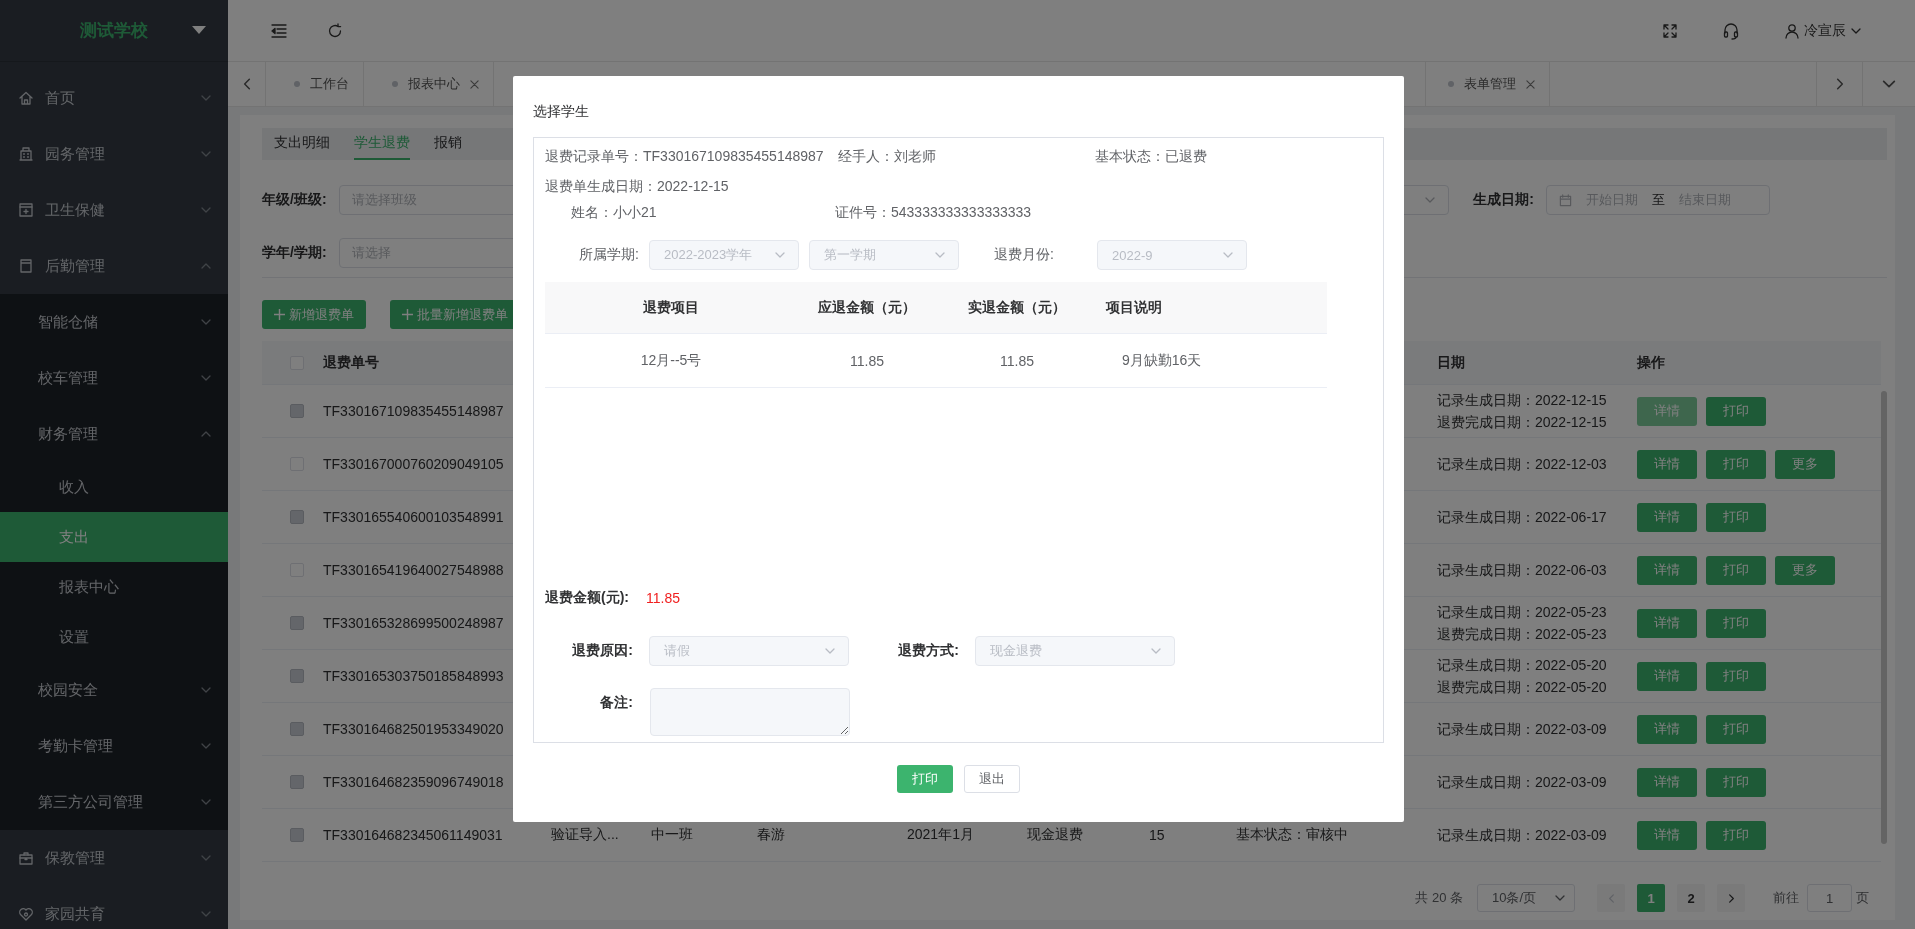  I want to click on menu-item: 校园安全, so click(114, 690).